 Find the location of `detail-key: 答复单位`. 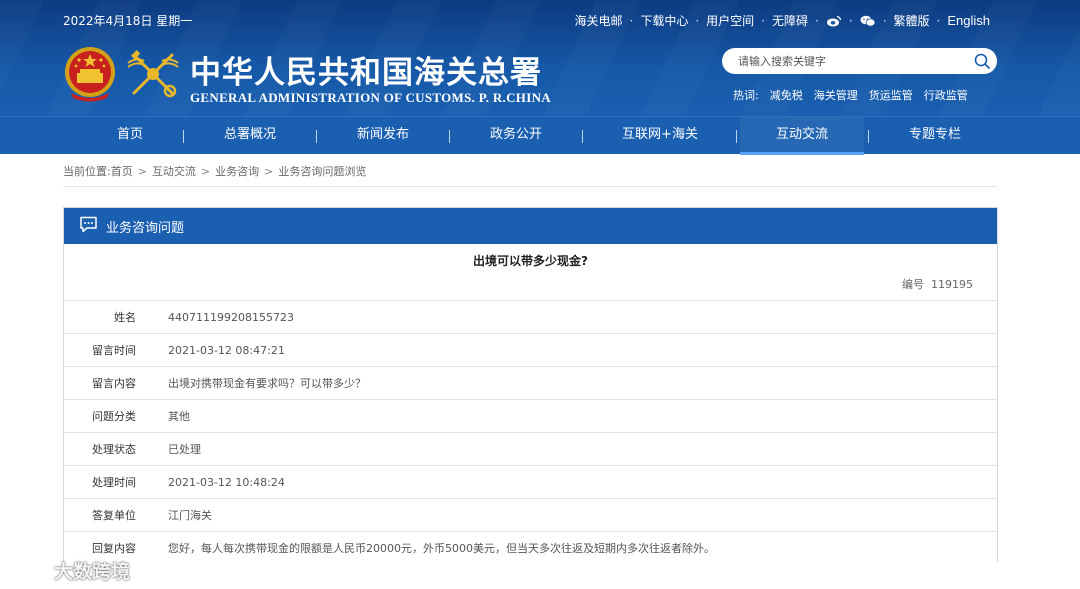

detail-key: 答复单位 is located at coordinates (114, 515).